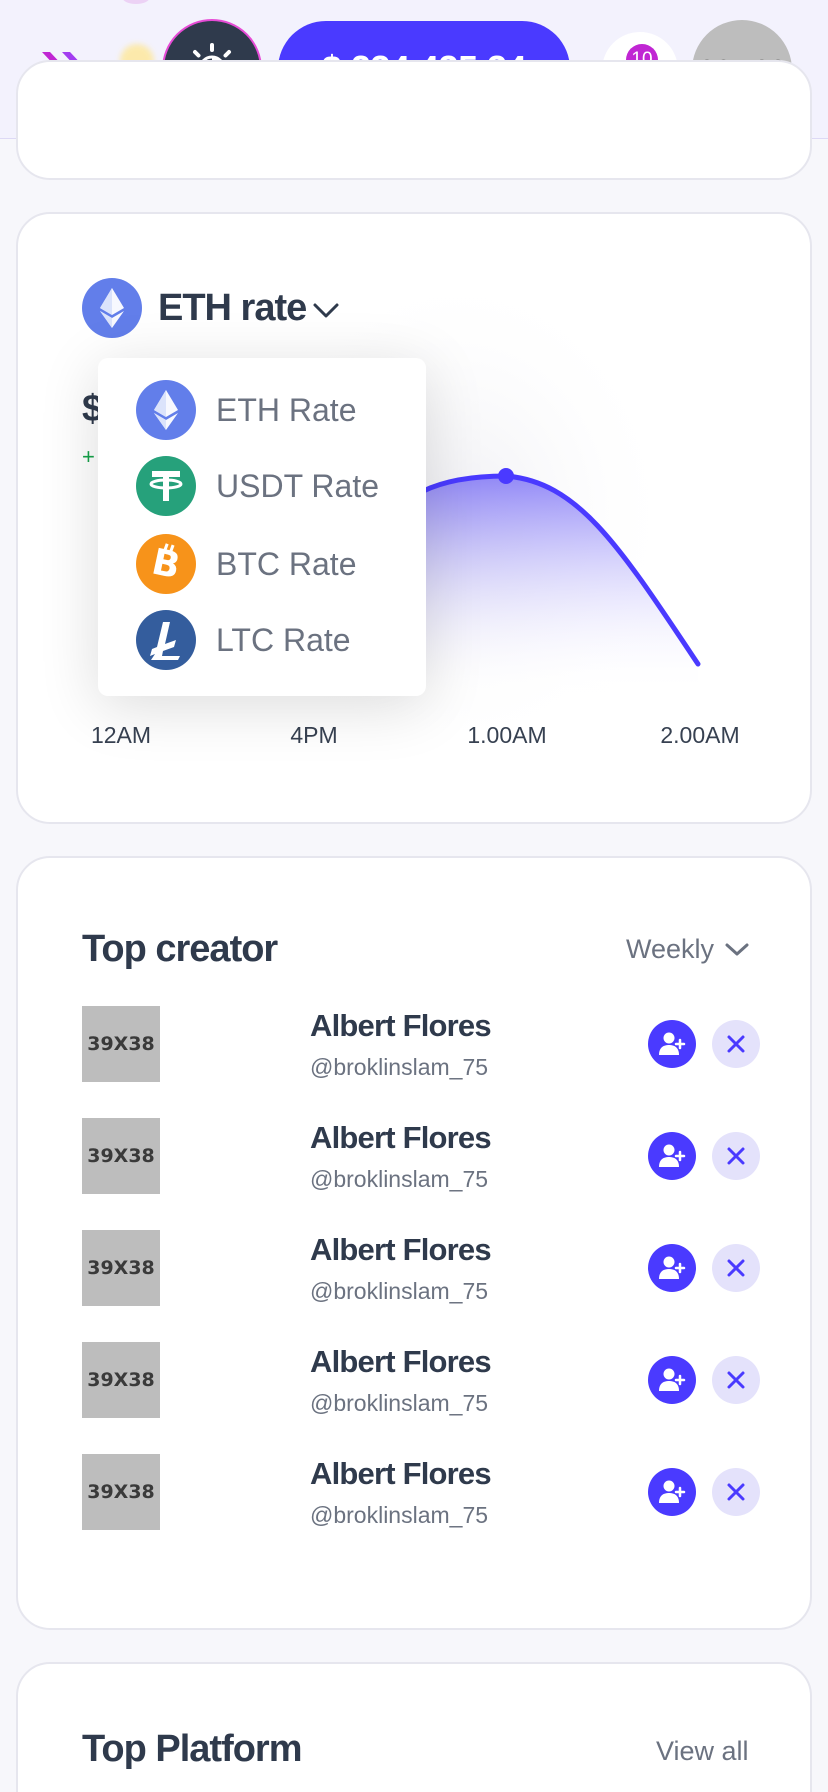 The height and width of the screenshot is (1792, 828). I want to click on period-filter-label: Weekly, so click(670, 949).